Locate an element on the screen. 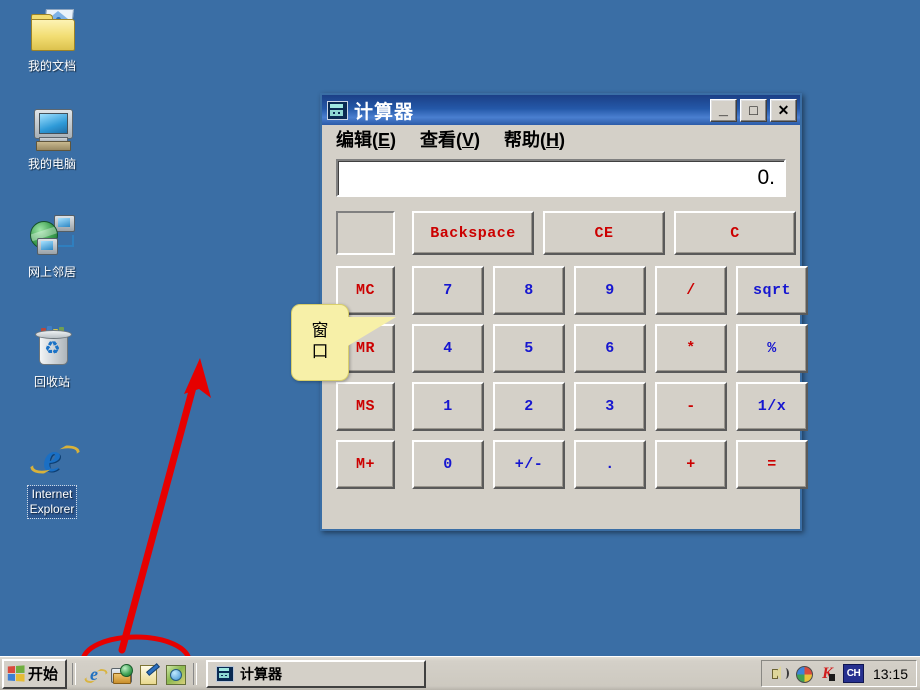 Image resolution: width=920 pixels, height=690 pixels. desktop-icon-label: 我的文档 is located at coordinates (51, 66).